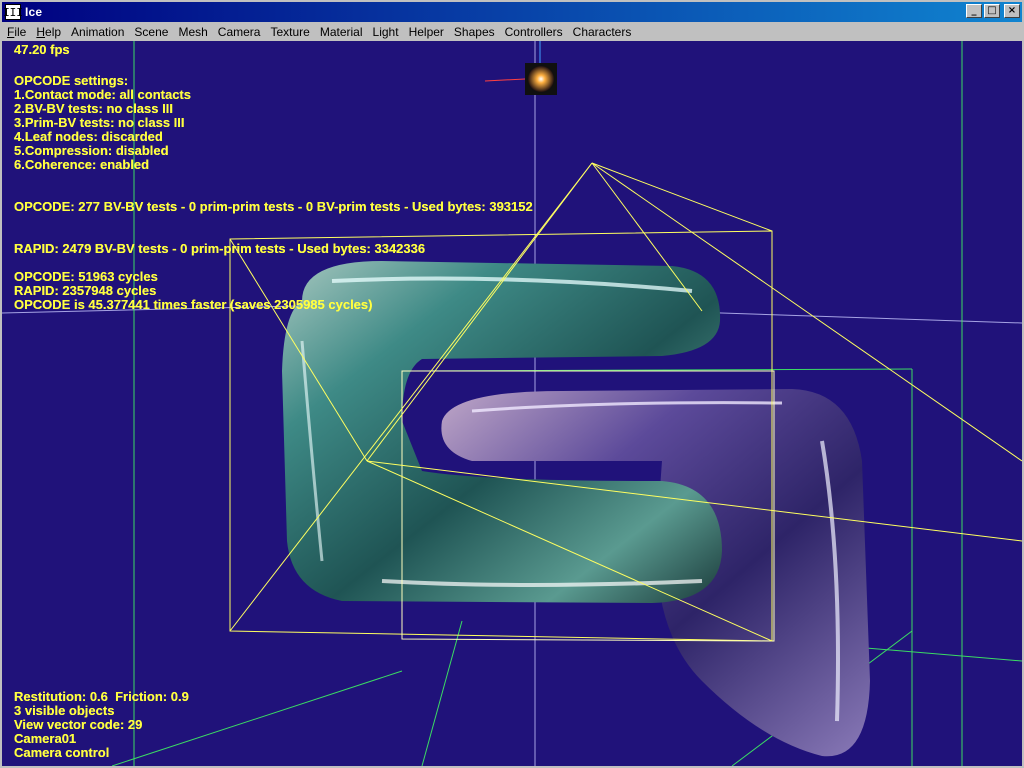 This screenshot has width=1024, height=768. What do you see at coordinates (974, 11) in the screenshot?
I see `minimize-button: _` at bounding box center [974, 11].